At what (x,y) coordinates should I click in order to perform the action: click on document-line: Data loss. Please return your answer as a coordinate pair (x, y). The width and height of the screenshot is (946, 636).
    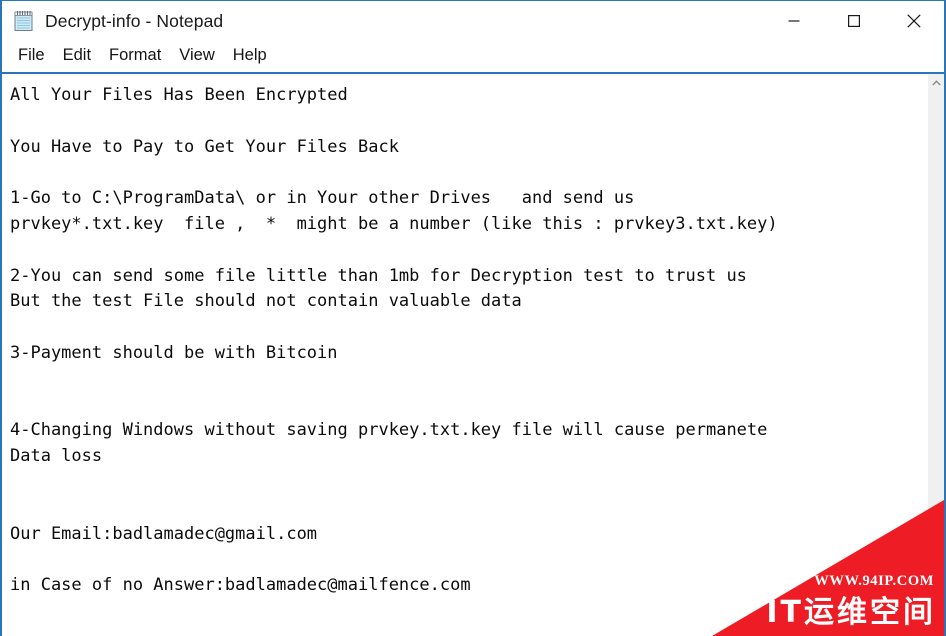
    Looking at the image, I should click on (56, 456).